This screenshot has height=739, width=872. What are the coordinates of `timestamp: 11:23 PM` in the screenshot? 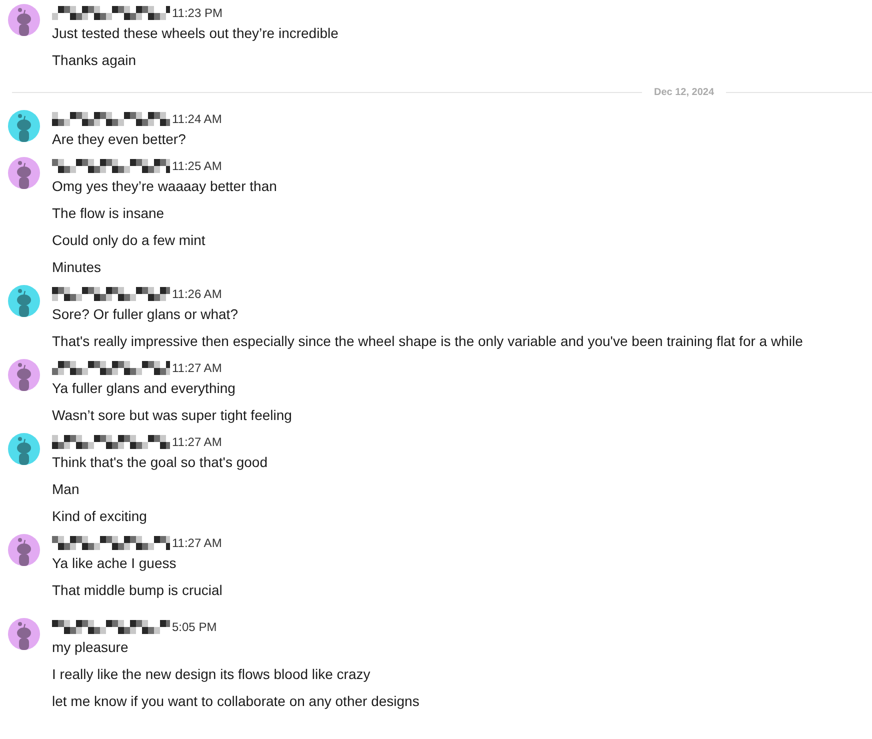 It's located at (197, 13).